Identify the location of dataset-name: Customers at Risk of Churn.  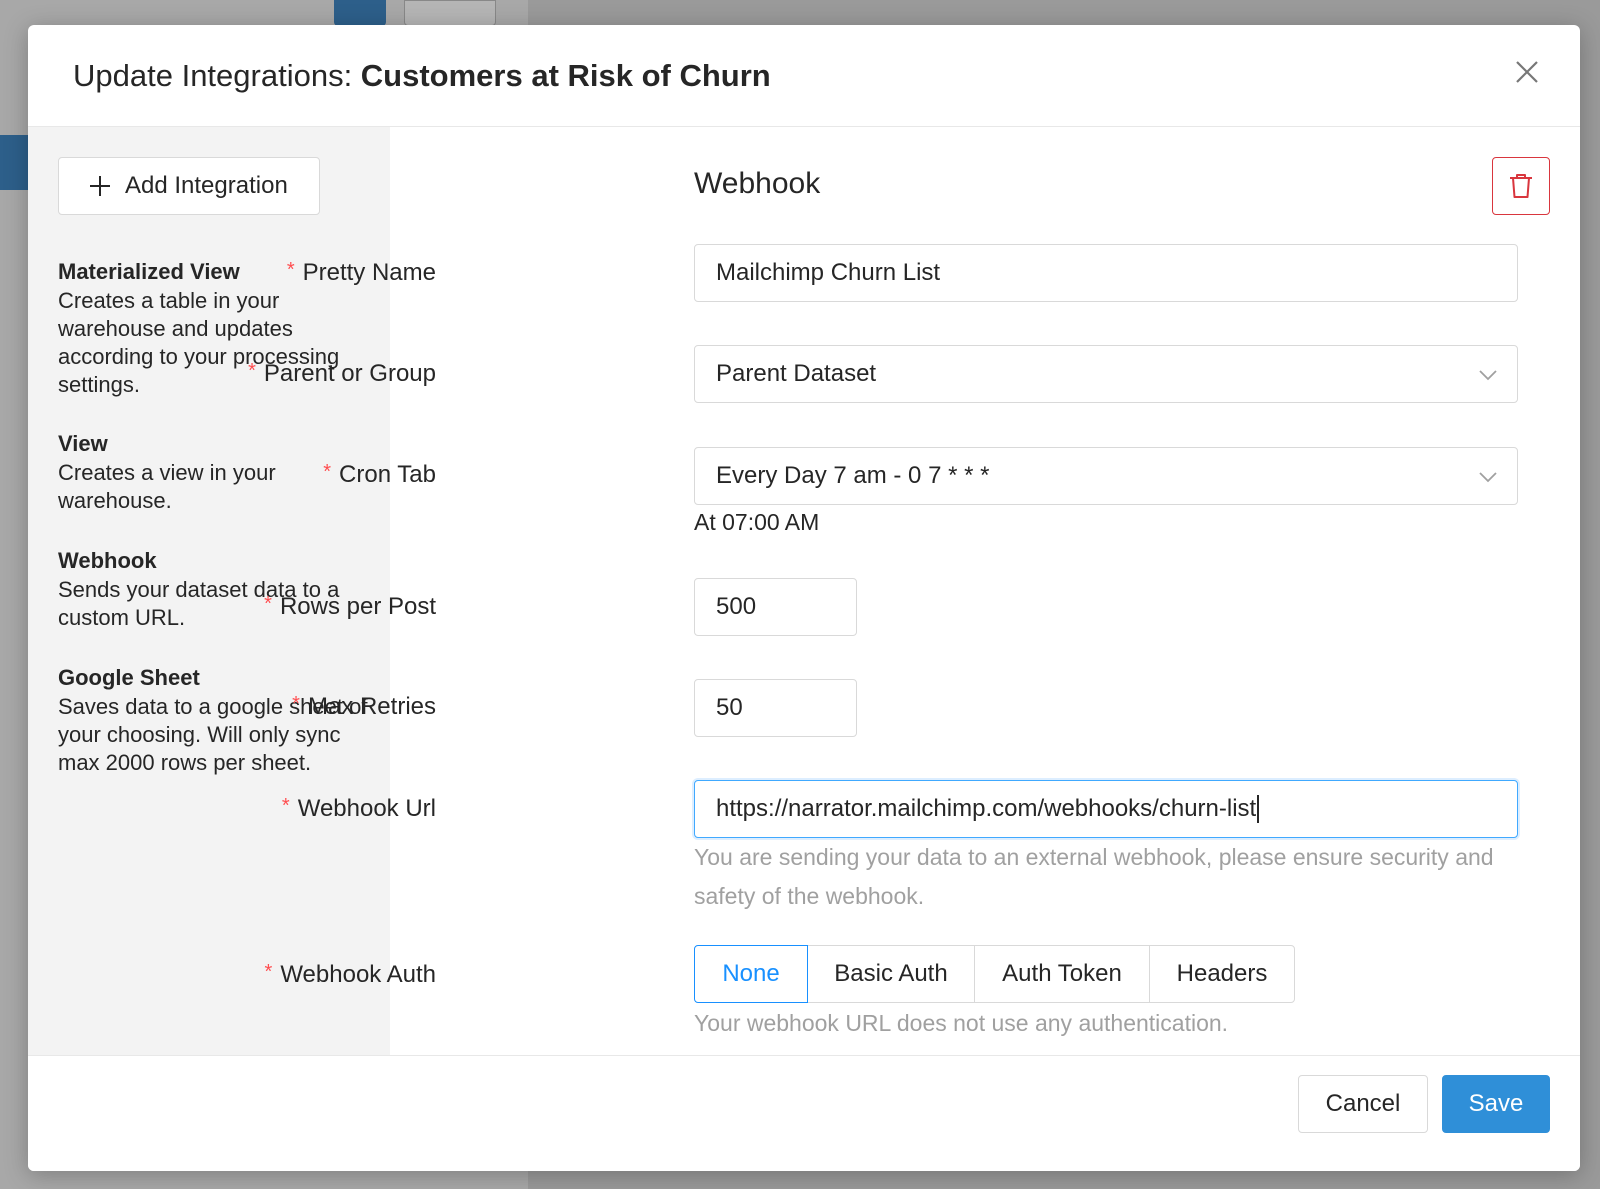
(565, 75).